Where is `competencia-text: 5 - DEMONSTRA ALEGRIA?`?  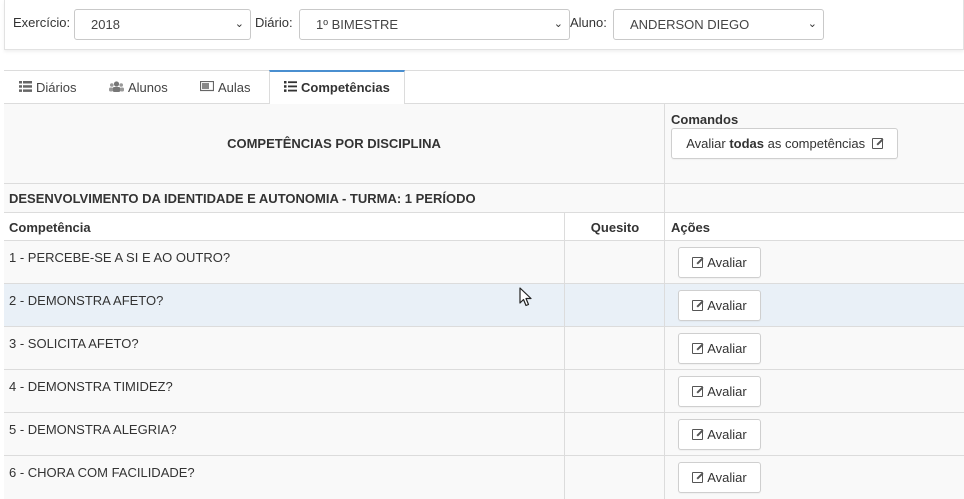 competencia-text: 5 - DEMONSTRA ALEGRIA? is located at coordinates (93, 429).